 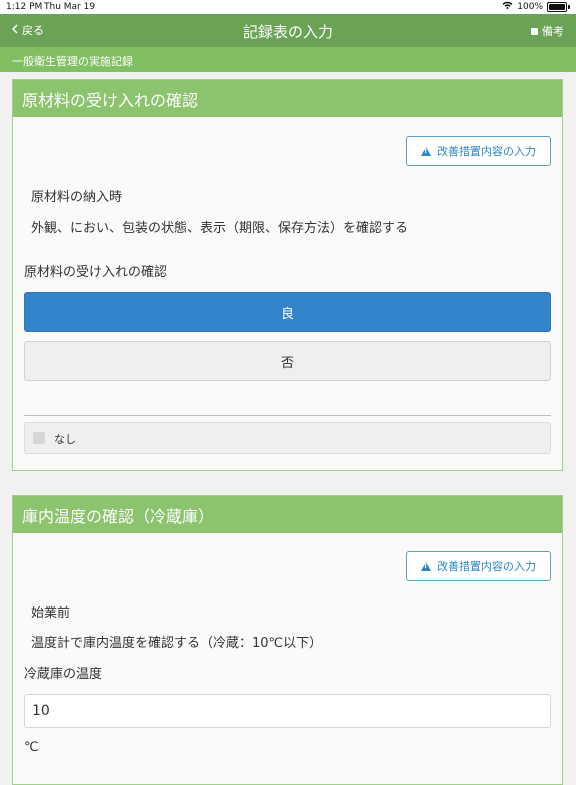 What do you see at coordinates (96, 272) in the screenshot?
I see `question-label: 原材料の受け入れの確認` at bounding box center [96, 272].